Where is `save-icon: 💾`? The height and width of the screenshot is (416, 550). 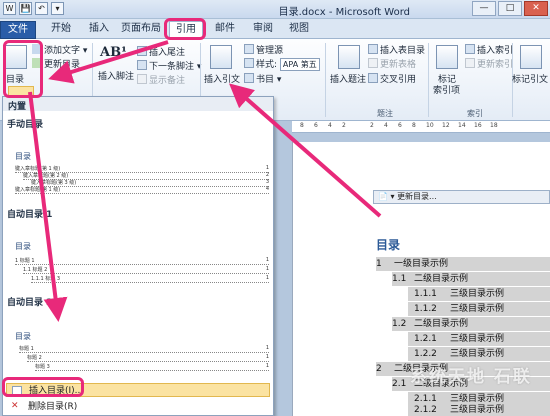
save-icon: 💾 is located at coordinates (25, 8).